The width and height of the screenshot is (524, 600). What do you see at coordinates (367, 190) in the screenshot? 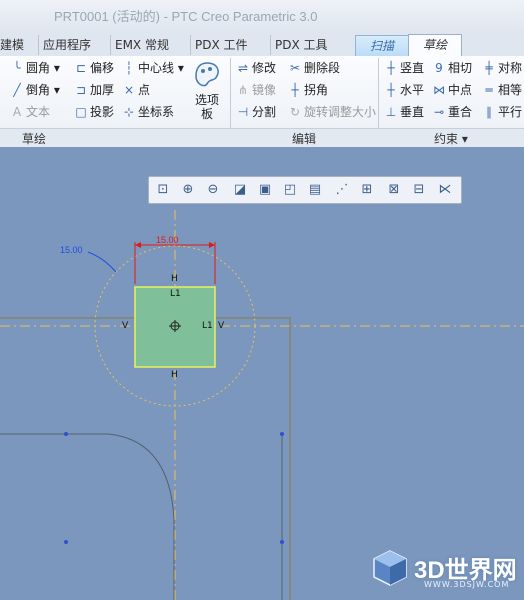
I see `spin-center-icon: ⊞` at bounding box center [367, 190].